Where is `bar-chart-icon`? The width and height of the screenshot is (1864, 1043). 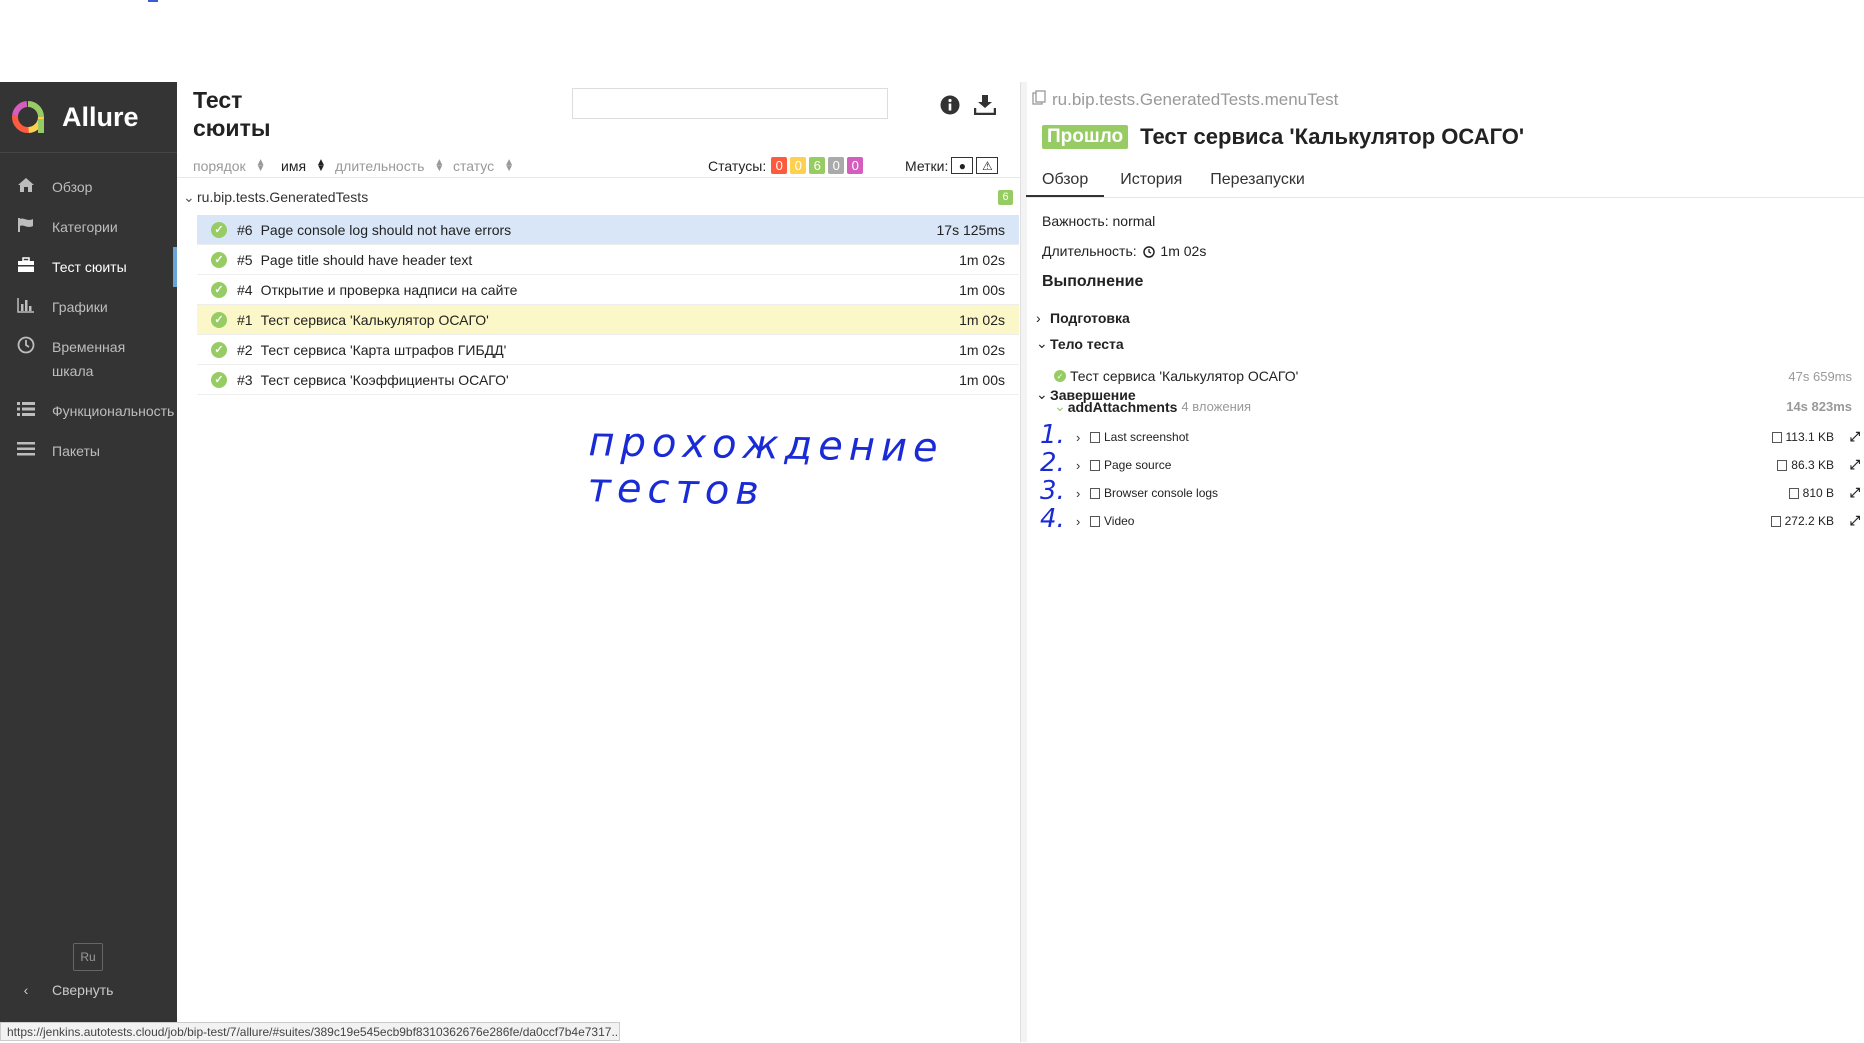
bar-chart-icon is located at coordinates (26, 305).